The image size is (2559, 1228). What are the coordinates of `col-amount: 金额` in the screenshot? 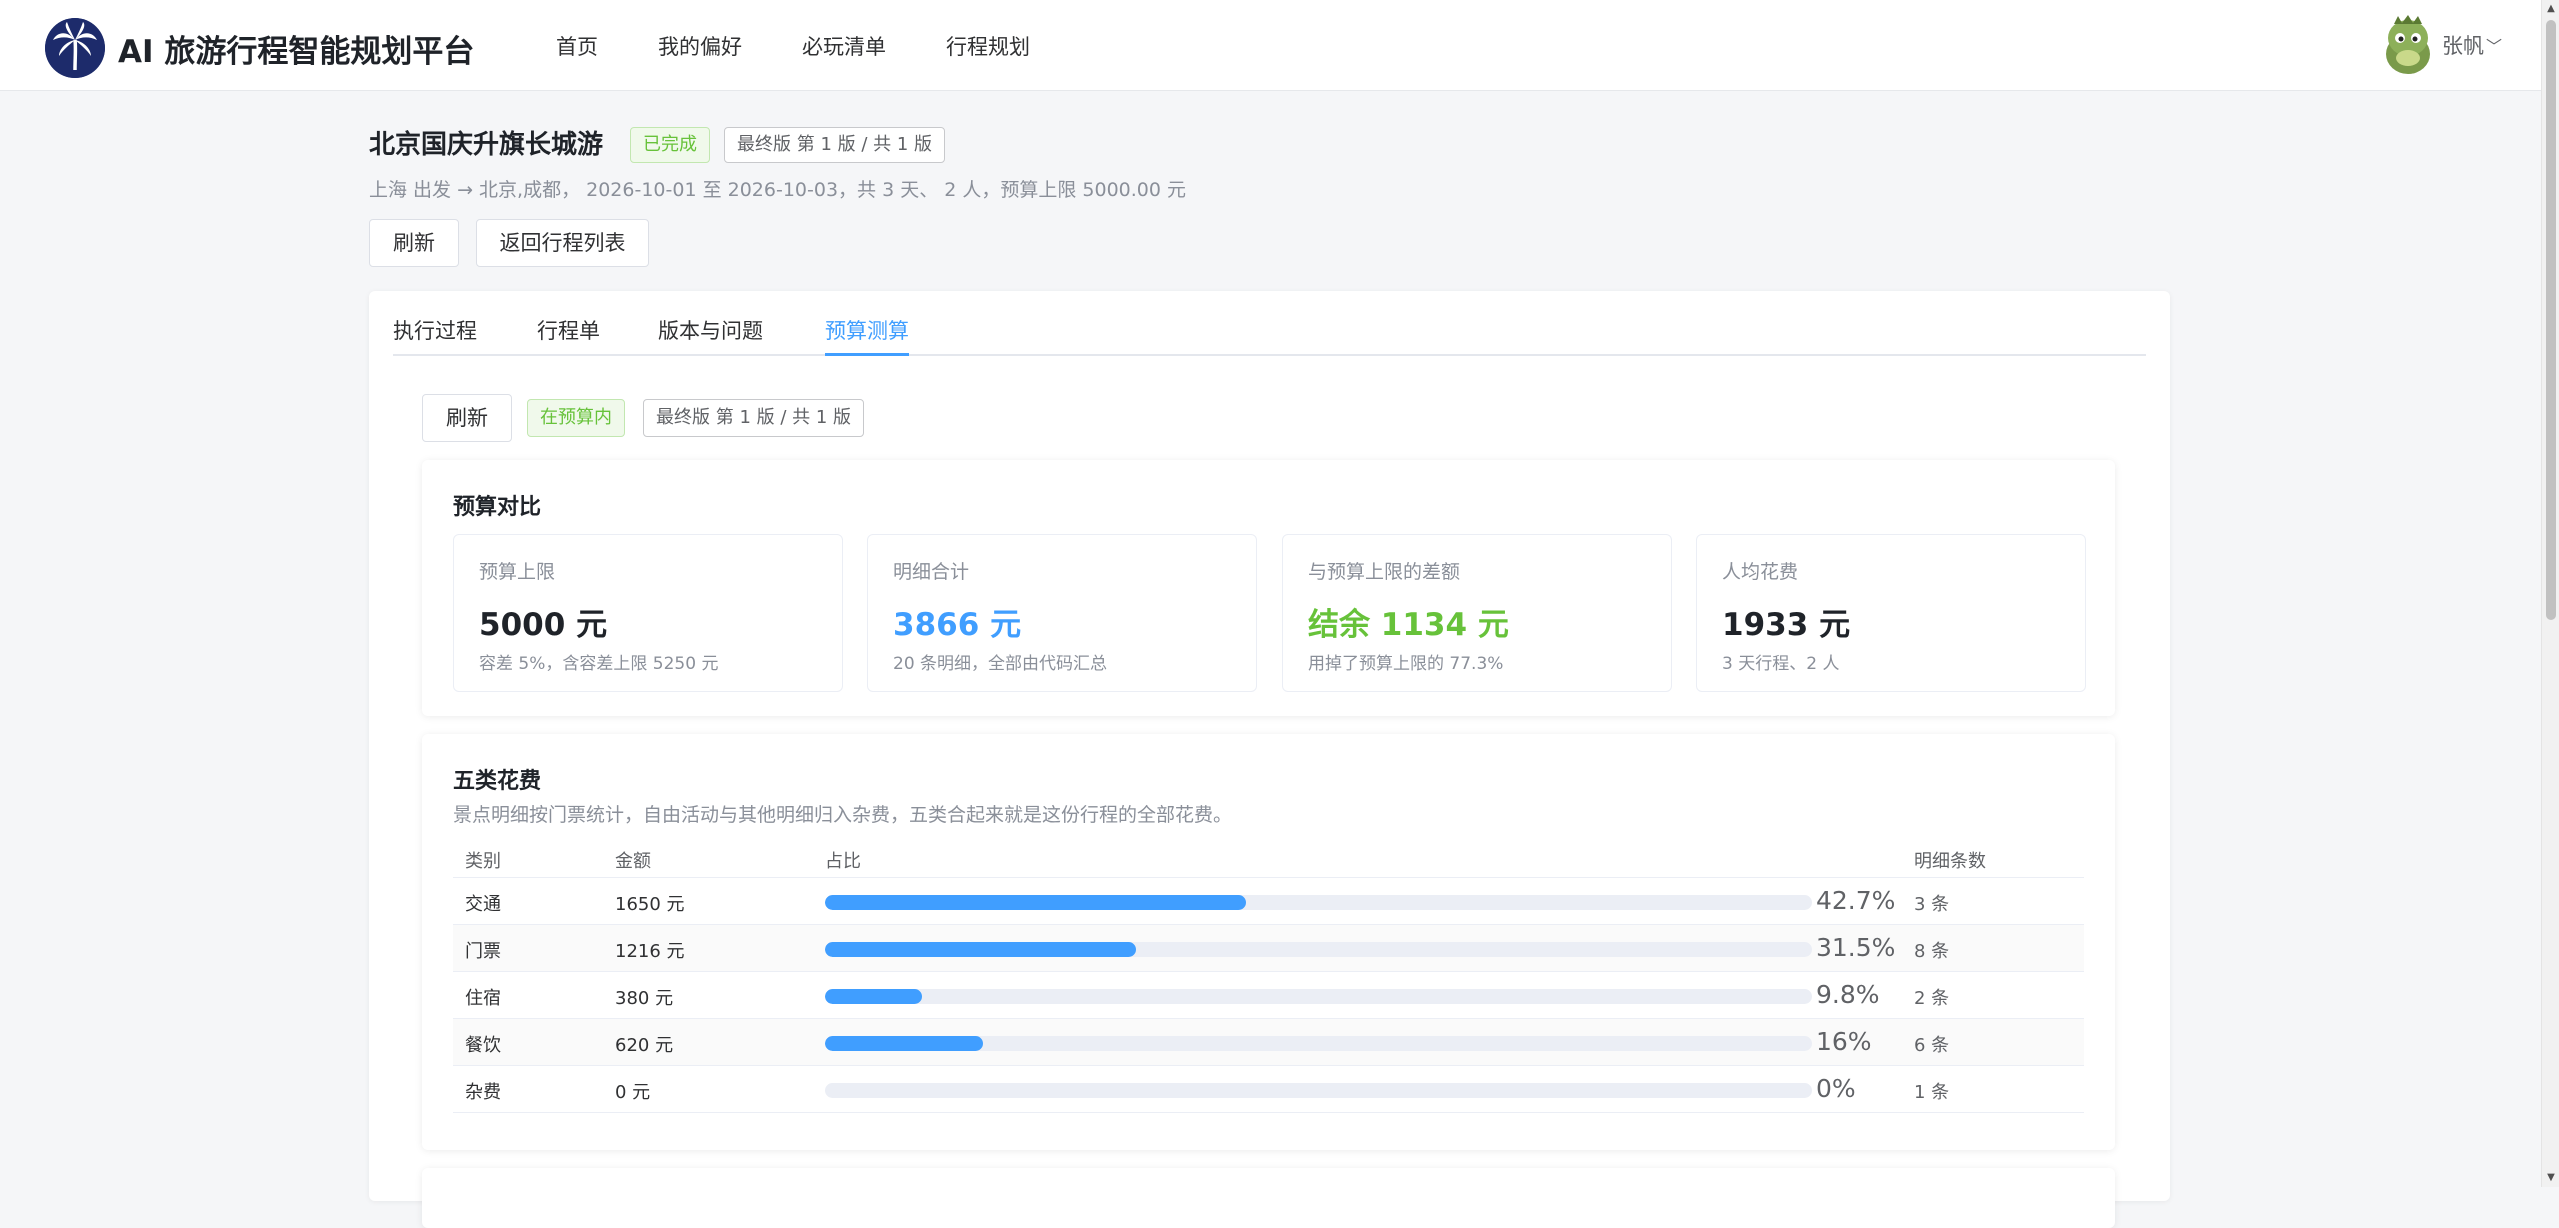 It's located at (633, 861).